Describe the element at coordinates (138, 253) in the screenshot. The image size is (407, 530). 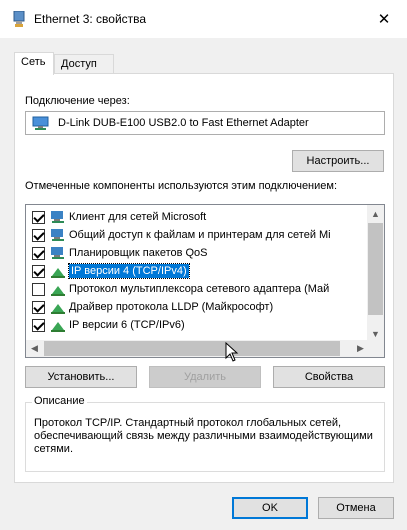
I see `component-label: Планировщик пакетов QoS` at that location.